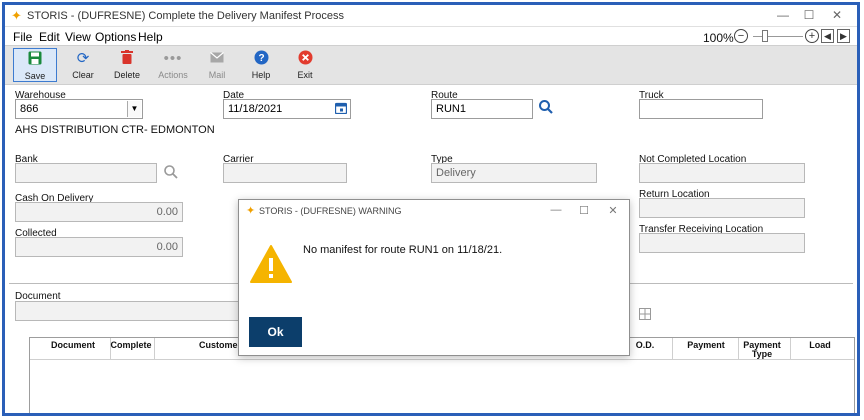  Describe the element at coordinates (778, 36) in the screenshot. I see `zoom-slider-track` at that location.